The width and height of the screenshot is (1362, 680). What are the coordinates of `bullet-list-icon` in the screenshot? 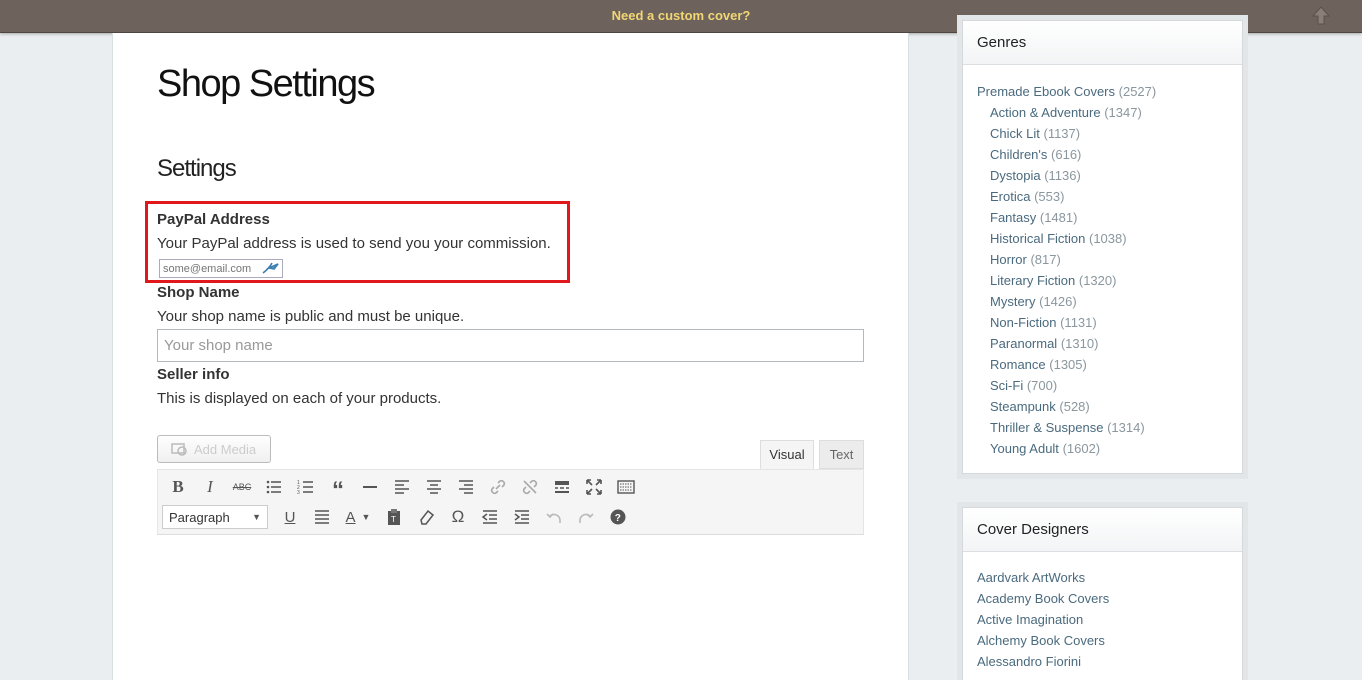 It's located at (274, 487).